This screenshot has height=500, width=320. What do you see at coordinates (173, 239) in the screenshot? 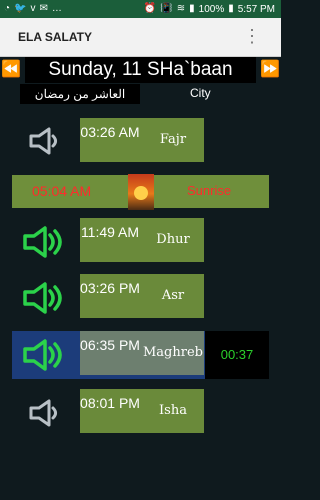
I see `dhur-name: Dhur` at bounding box center [173, 239].